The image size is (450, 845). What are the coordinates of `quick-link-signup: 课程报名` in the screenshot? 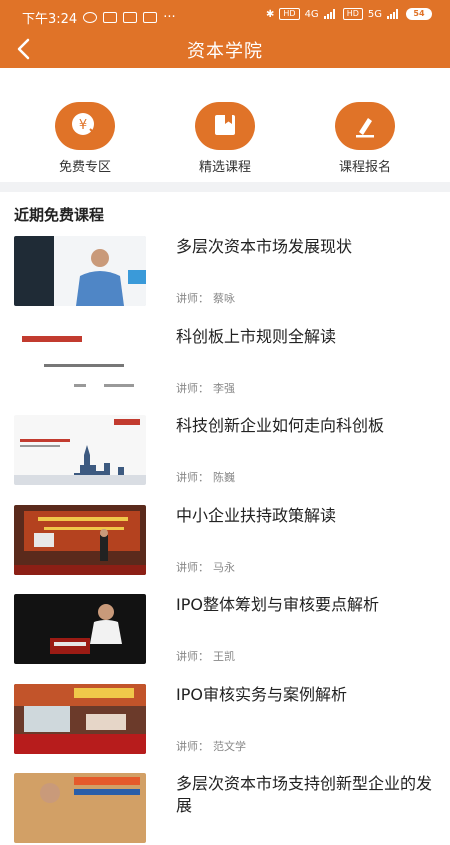 It's located at (365, 138).